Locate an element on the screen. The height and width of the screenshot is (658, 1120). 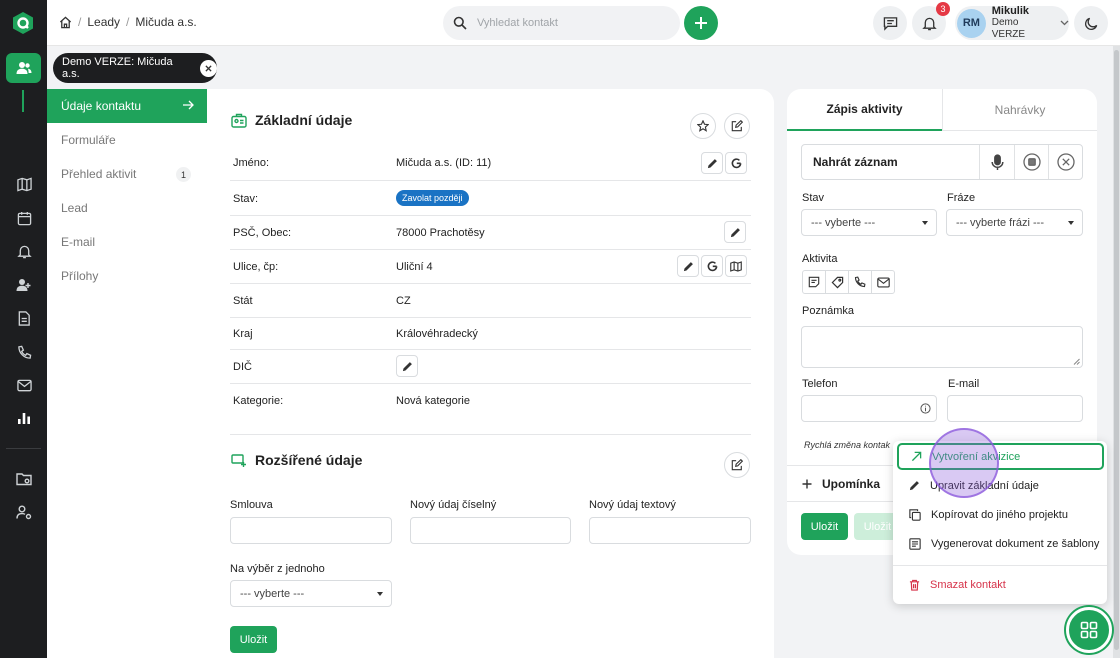
subnav-item-formulare: Formuláře is located at coordinates (127, 140).